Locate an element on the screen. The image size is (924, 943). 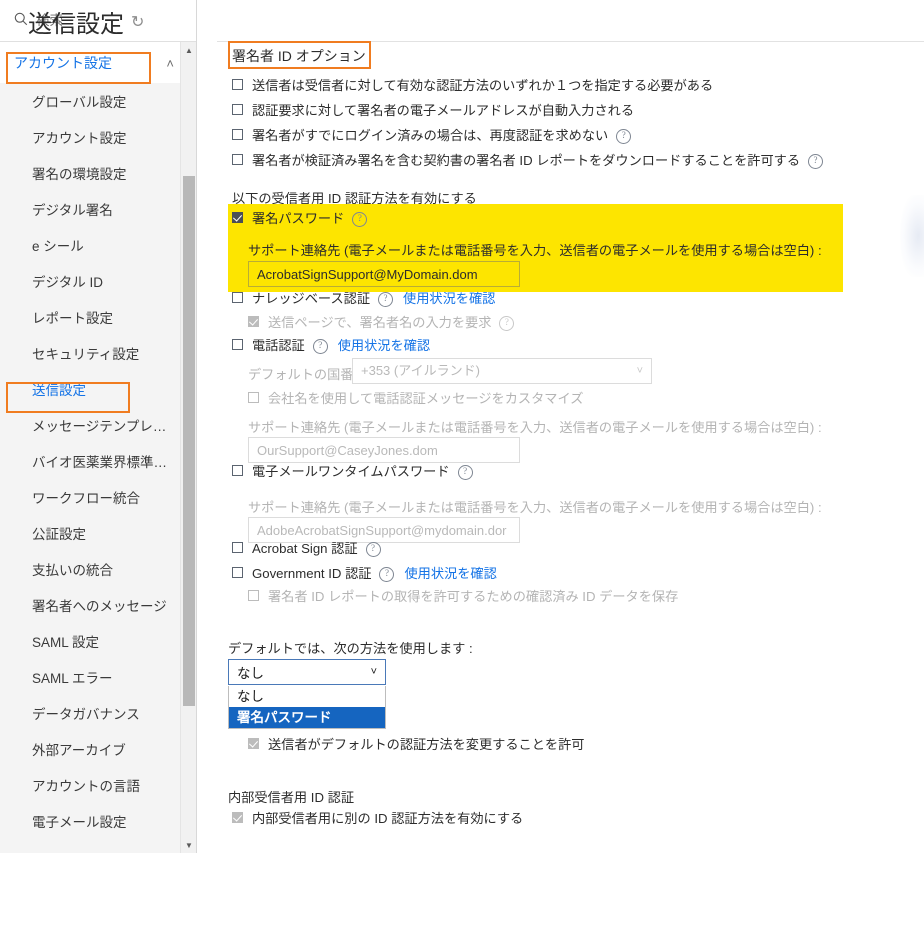
input-support-contact-signing-password is located at coordinates (384, 274).